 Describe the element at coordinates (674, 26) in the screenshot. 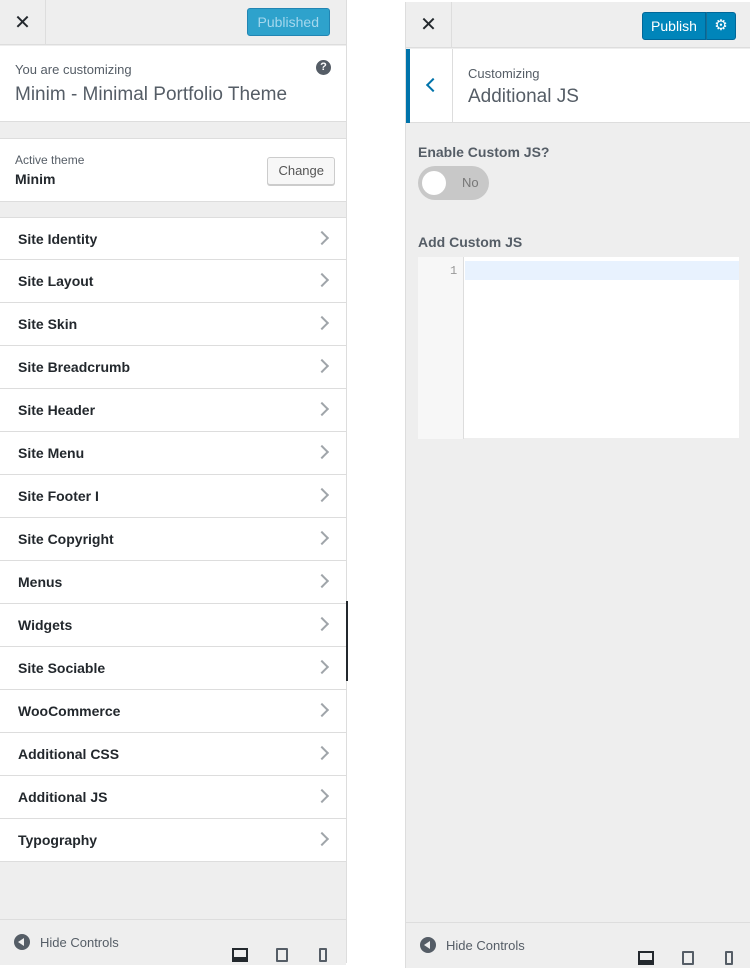

I see `publish-button: Publish` at that location.